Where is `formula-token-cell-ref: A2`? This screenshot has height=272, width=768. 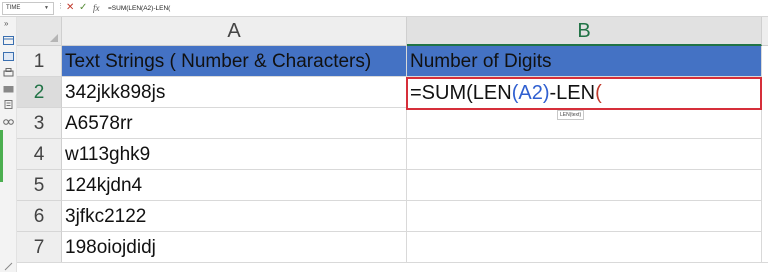 formula-token-cell-ref: A2 is located at coordinates (530, 93).